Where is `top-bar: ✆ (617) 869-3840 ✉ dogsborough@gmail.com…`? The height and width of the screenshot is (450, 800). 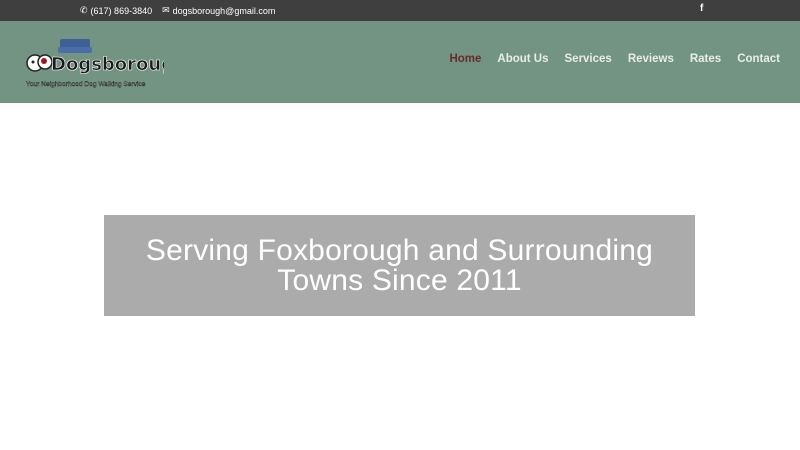
top-bar: ✆ (617) 869-3840 ✉ dogsborough@gmail.com… is located at coordinates (400, 10).